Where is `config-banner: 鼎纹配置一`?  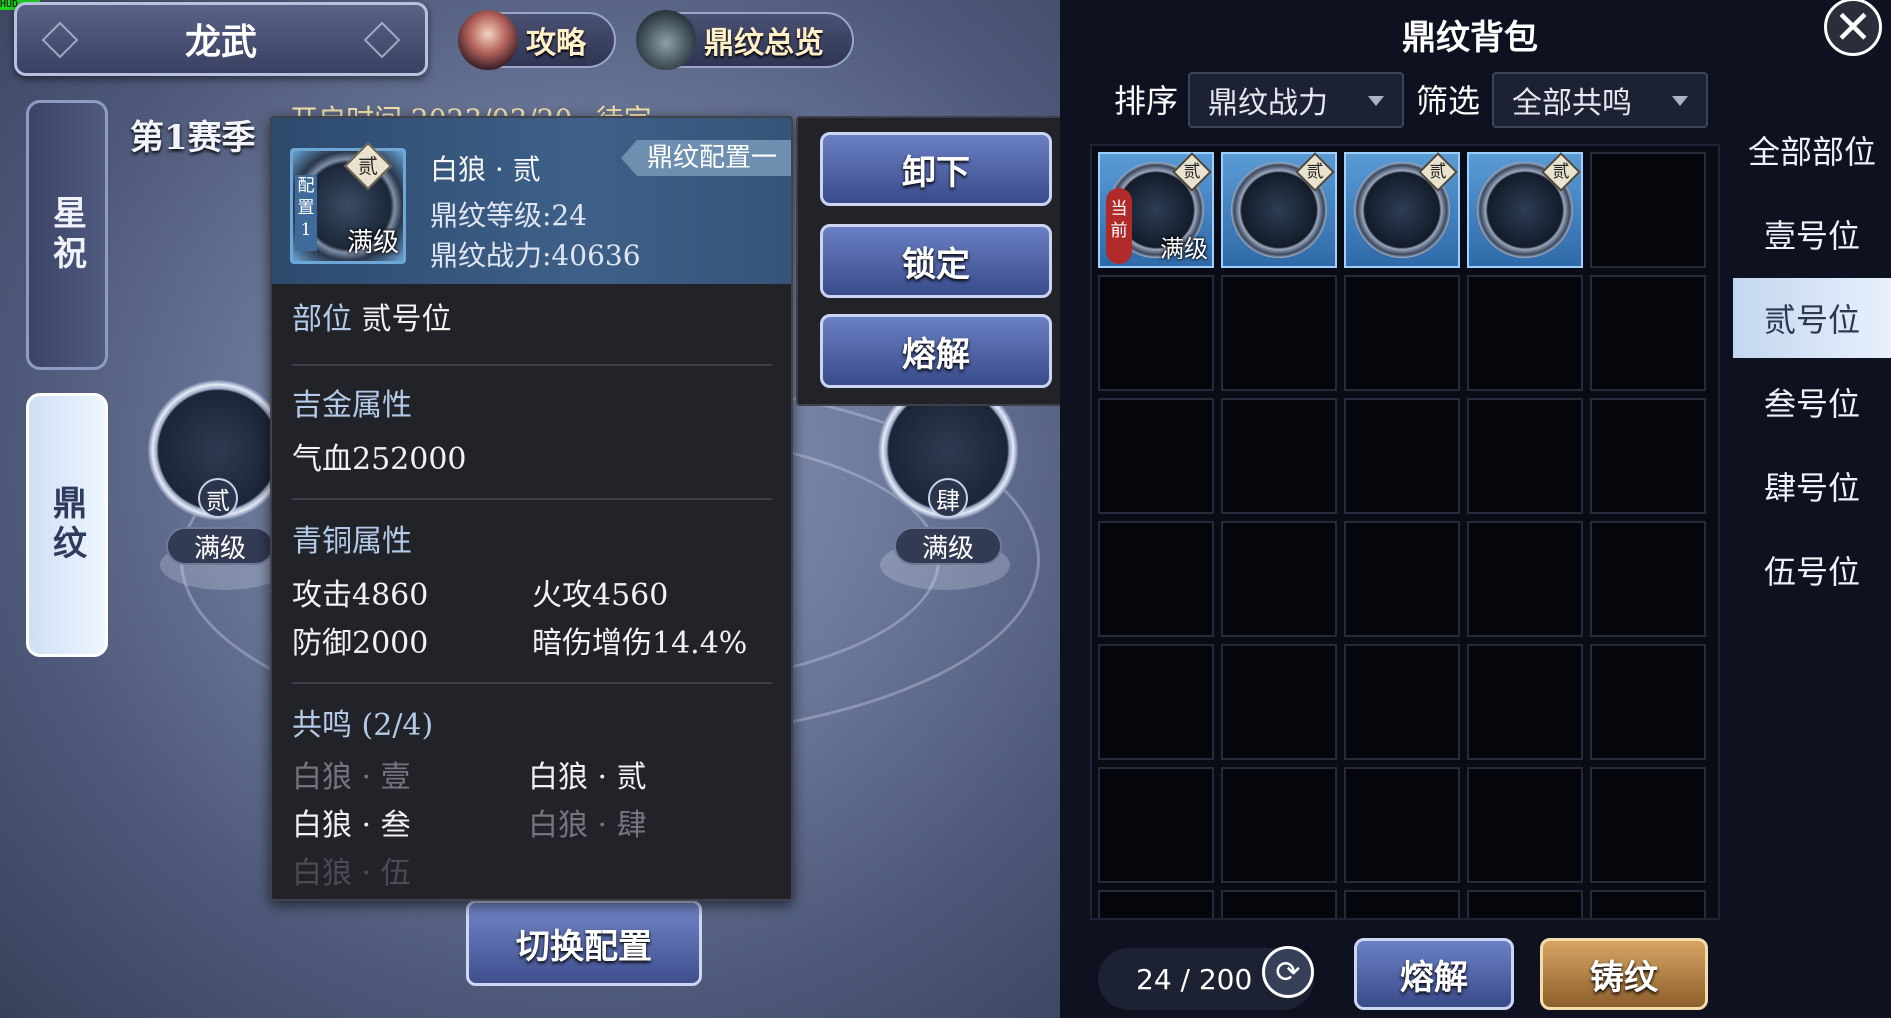 config-banner: 鼎纹配置一 is located at coordinates (705, 158).